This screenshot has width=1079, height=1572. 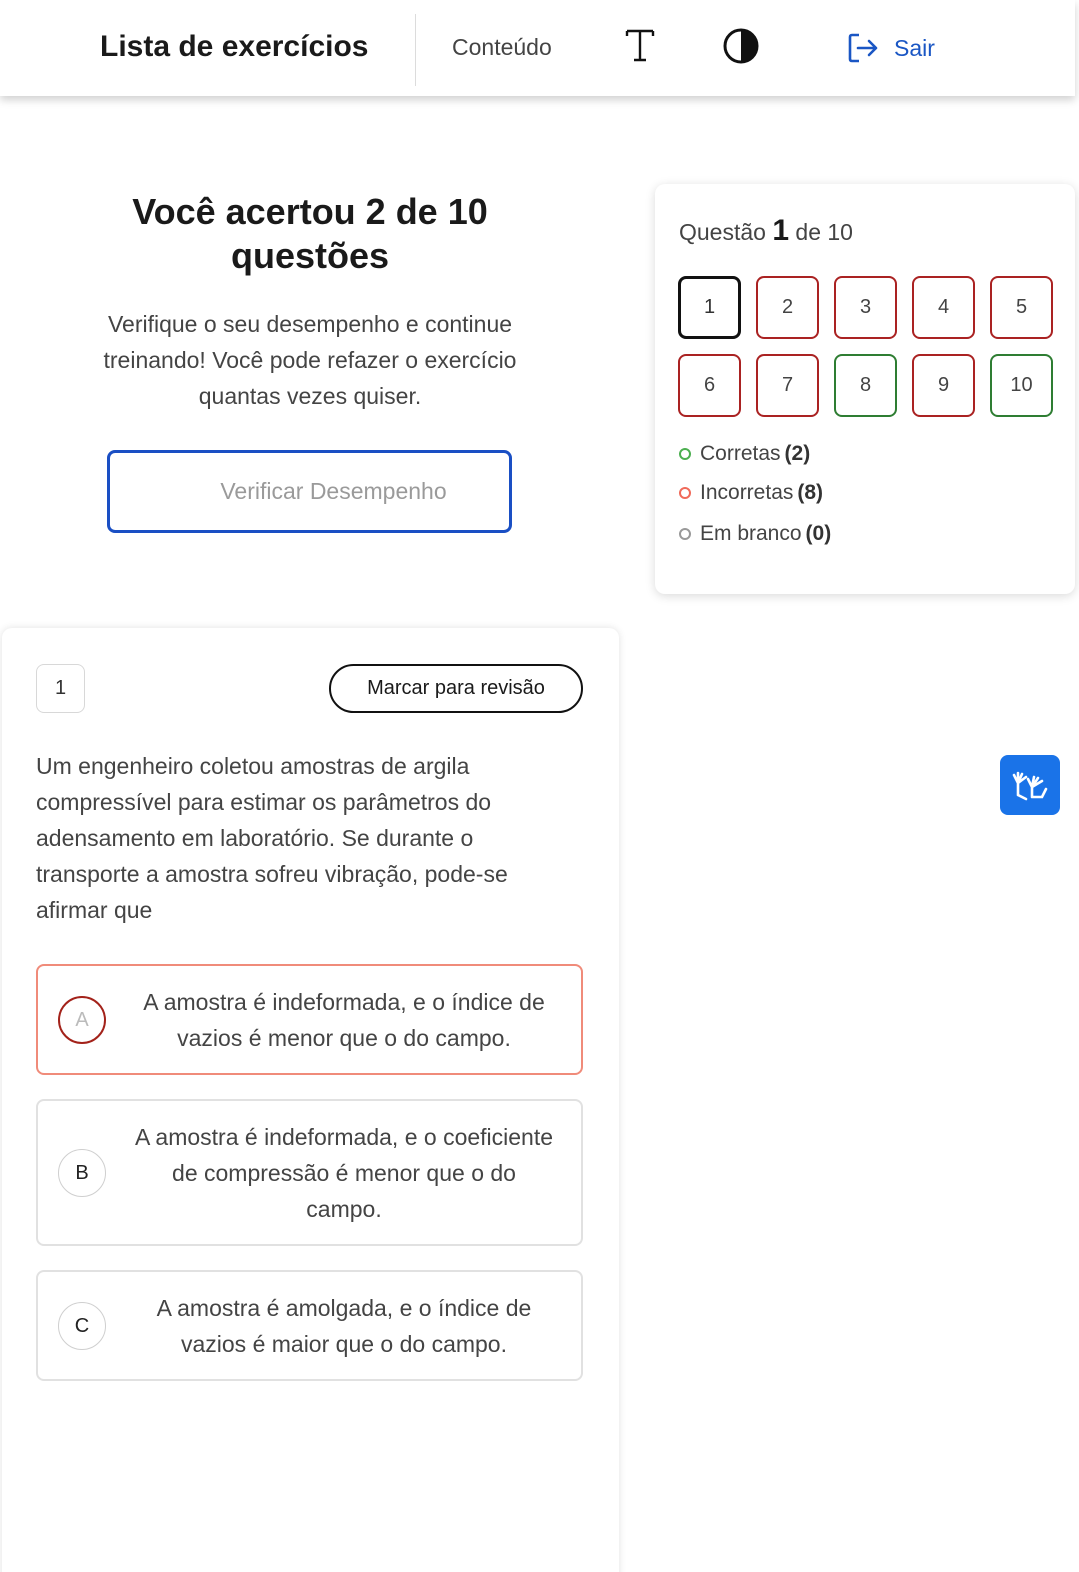 I want to click on question-box-10: 10, so click(x=1021, y=385).